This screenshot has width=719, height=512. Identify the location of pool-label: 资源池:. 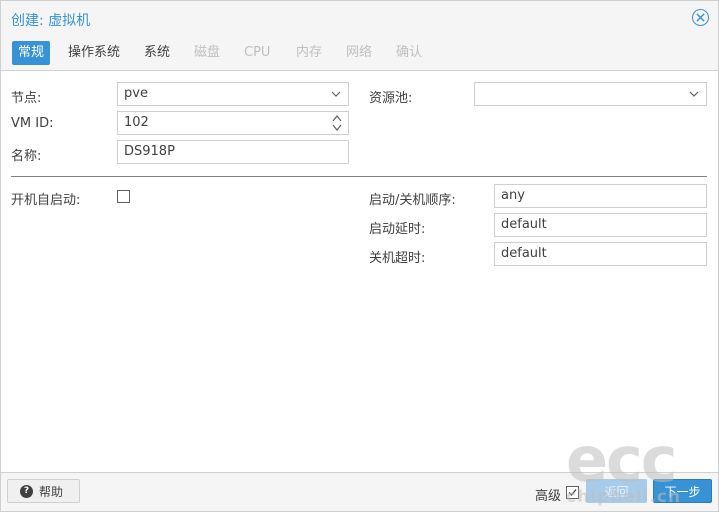
(391, 98).